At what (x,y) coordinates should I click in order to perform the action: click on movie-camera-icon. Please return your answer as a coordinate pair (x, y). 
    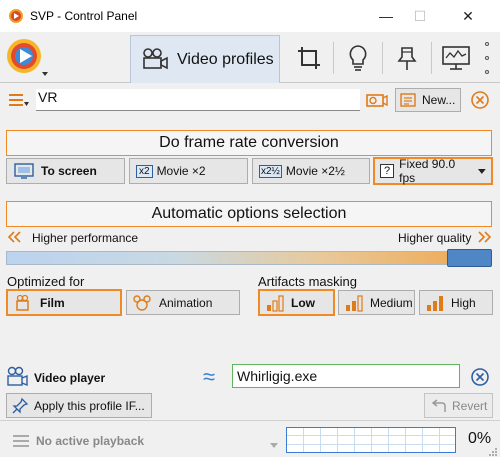
    Looking at the image, I should click on (155, 58).